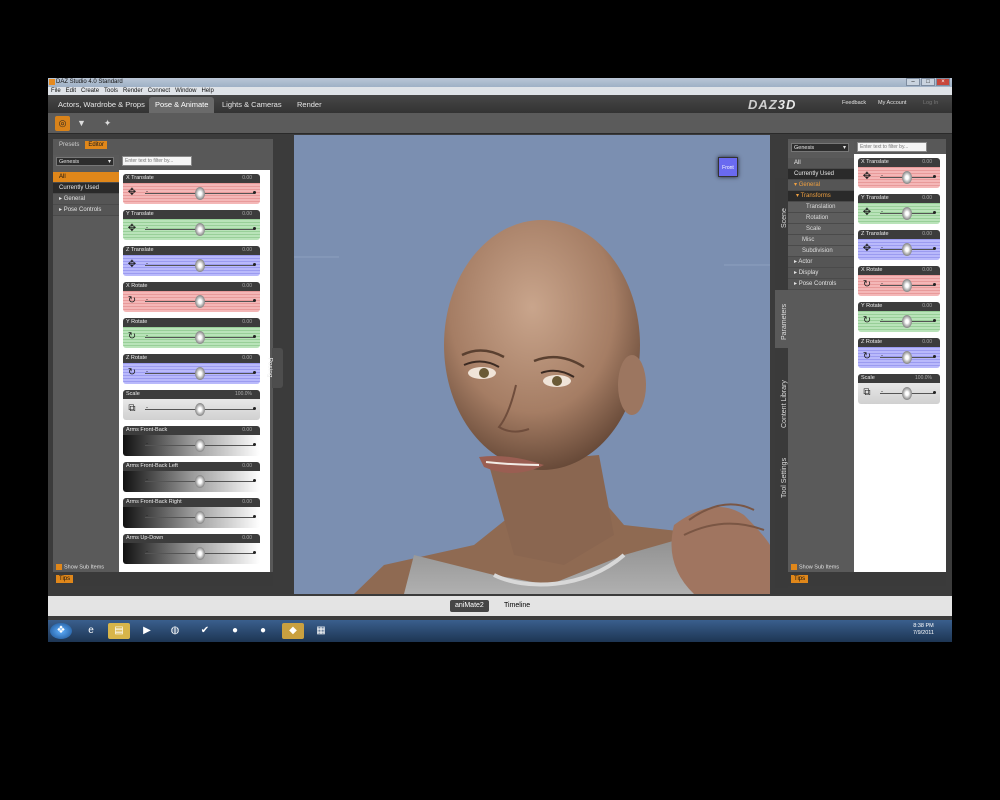  What do you see at coordinates (175, 631) in the screenshot?
I see `hp-icon: ◍` at bounding box center [175, 631].